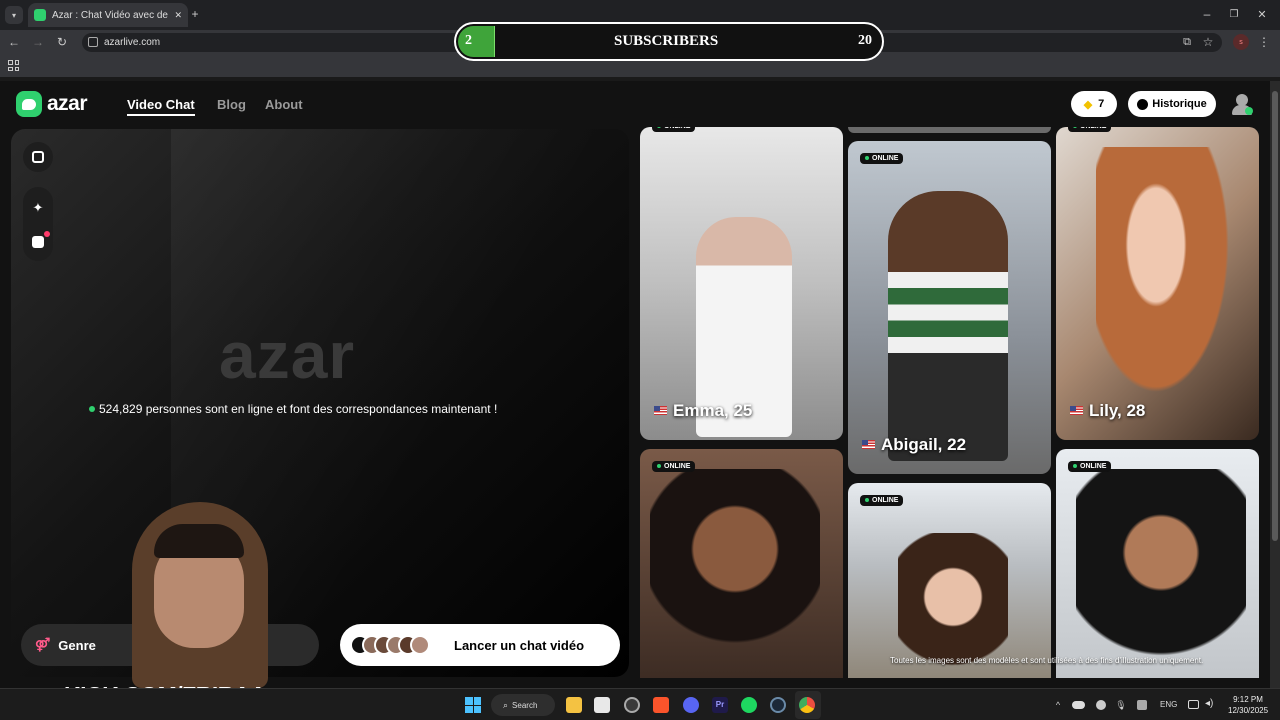 This screenshot has height=720, width=1280. What do you see at coordinates (741, 283) in the screenshot?
I see `profile-card-emma: ONLINE Emma, 25` at bounding box center [741, 283].